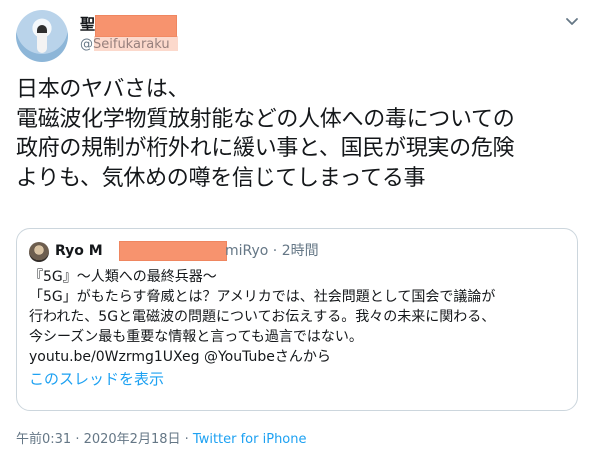  I want to click on tweet-text-line: 日本のヤバさは、, so click(103, 89).